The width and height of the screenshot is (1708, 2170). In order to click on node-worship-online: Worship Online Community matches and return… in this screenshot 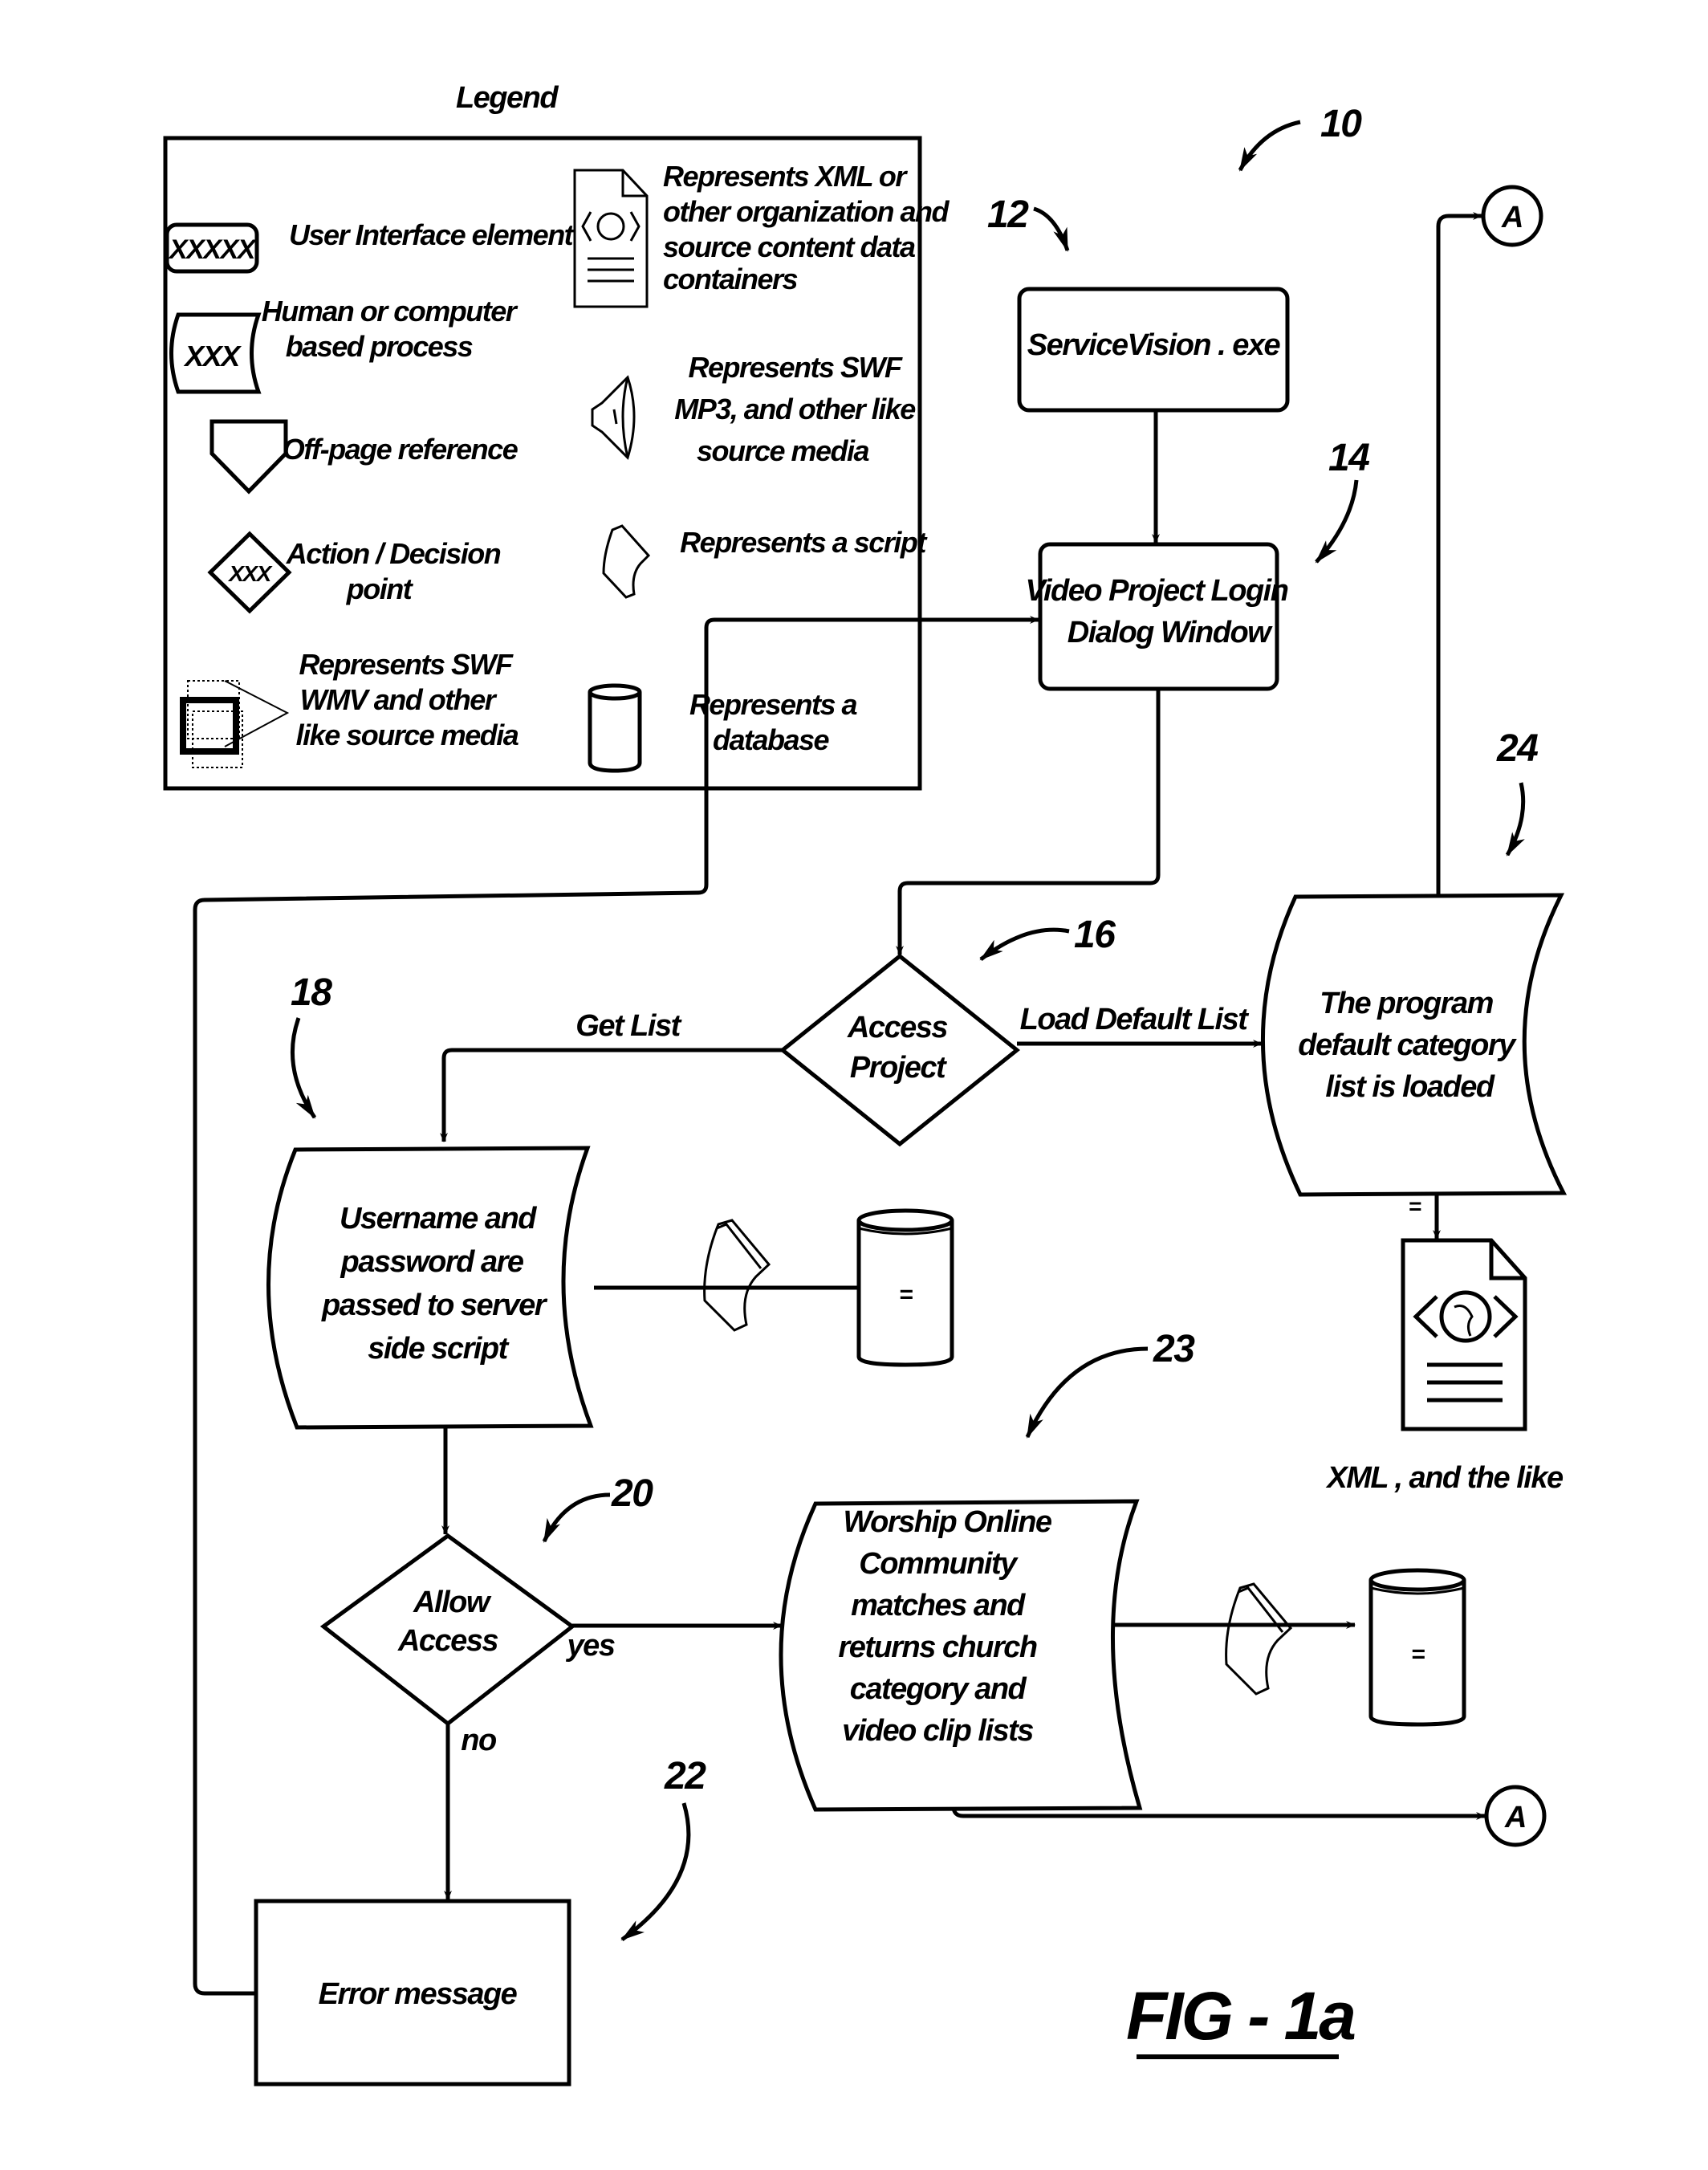, I will do `click(961, 1656)`.